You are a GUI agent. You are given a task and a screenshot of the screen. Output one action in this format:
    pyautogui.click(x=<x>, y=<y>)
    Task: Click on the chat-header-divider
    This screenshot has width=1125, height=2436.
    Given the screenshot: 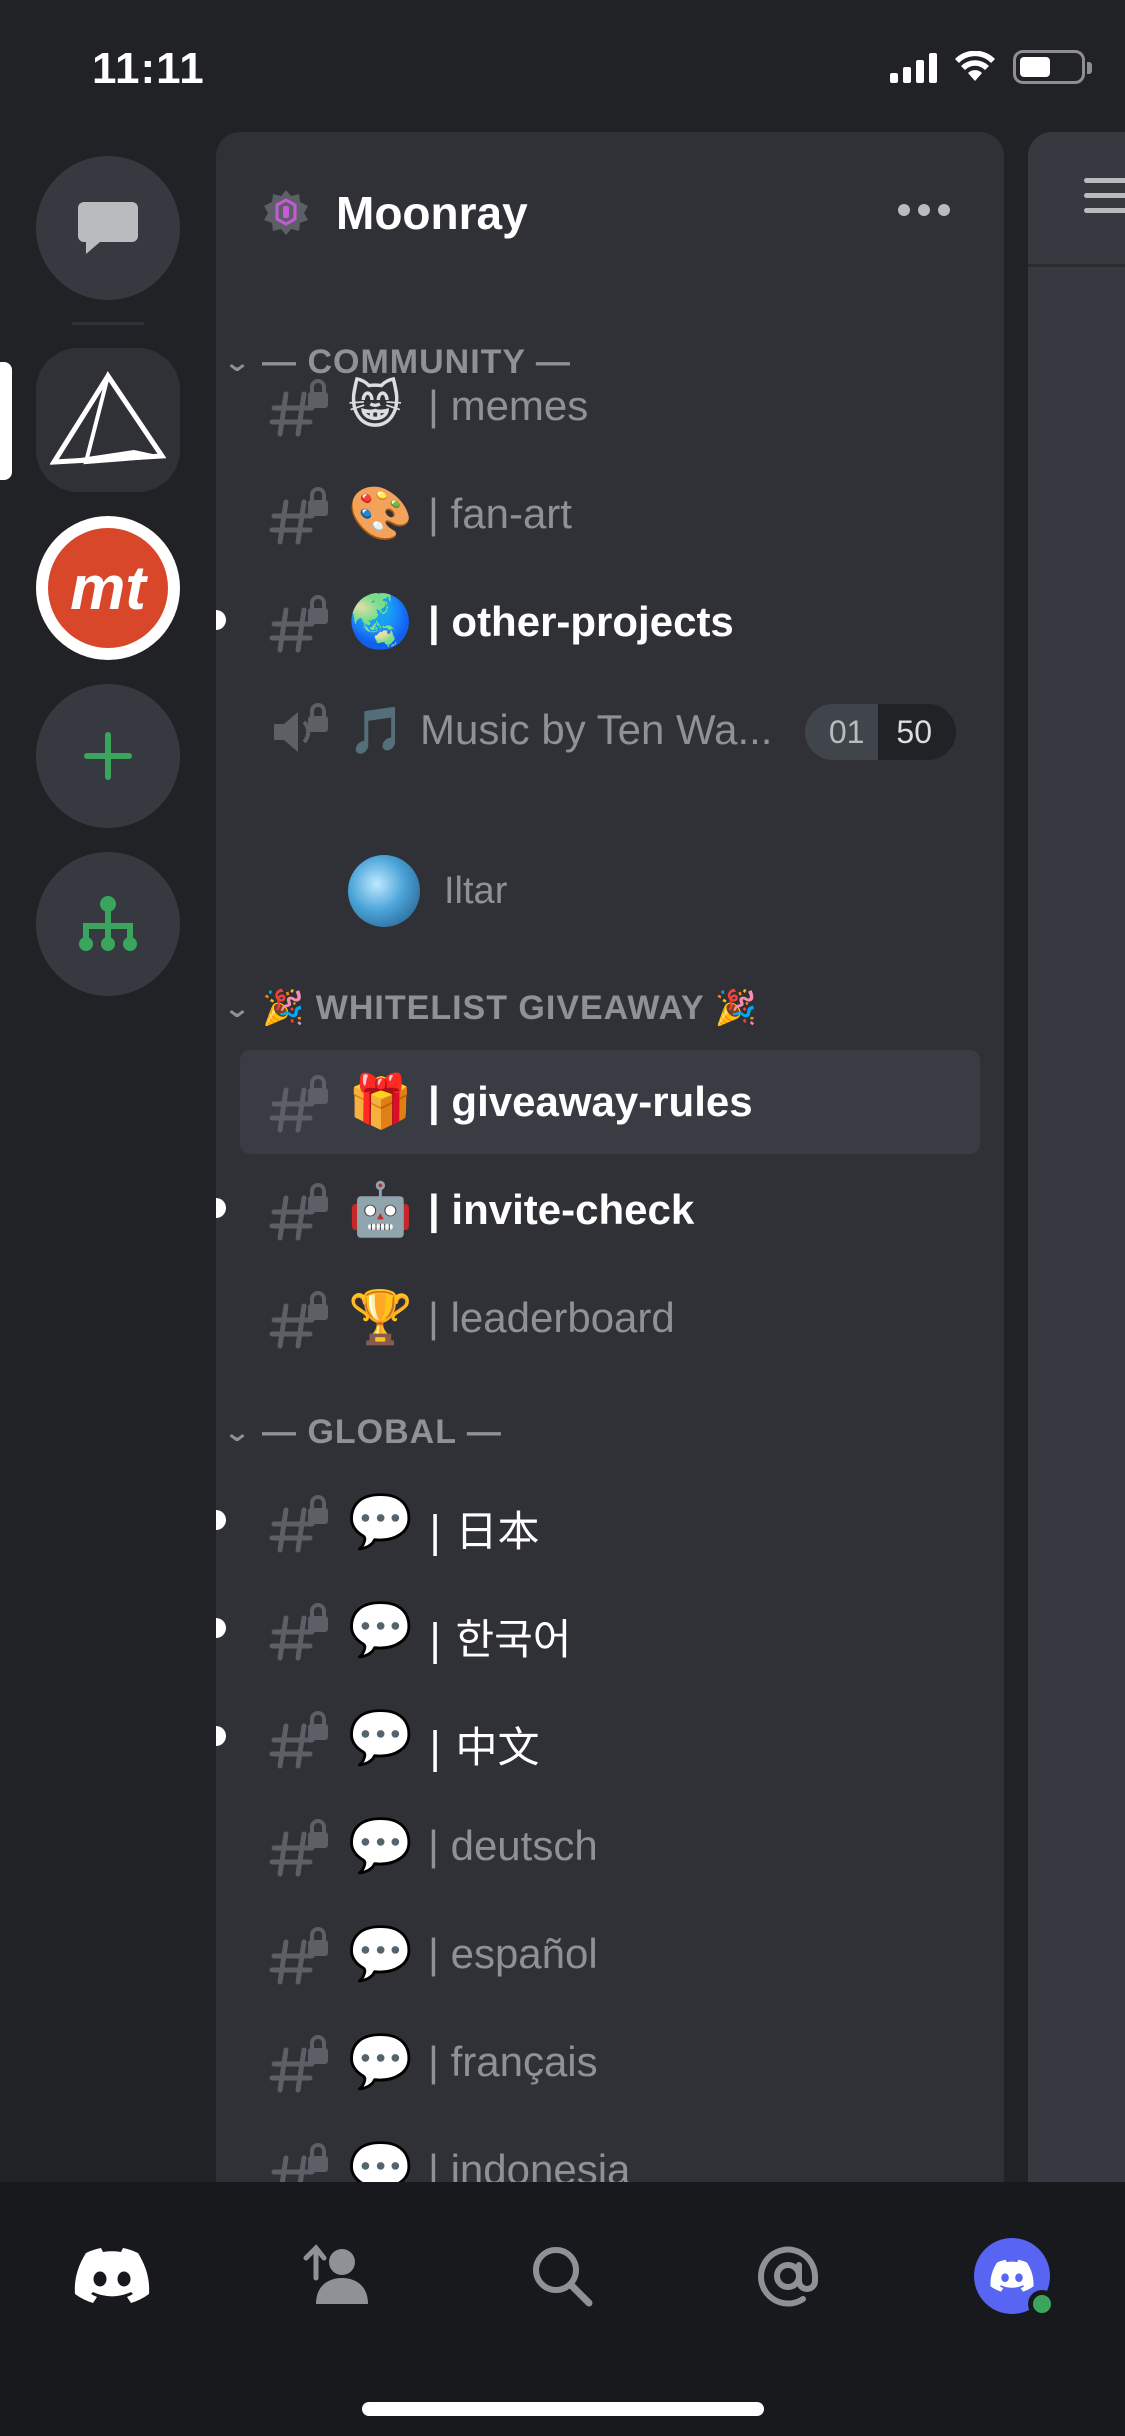 What is the action you would take?
    pyautogui.click(x=1076, y=265)
    